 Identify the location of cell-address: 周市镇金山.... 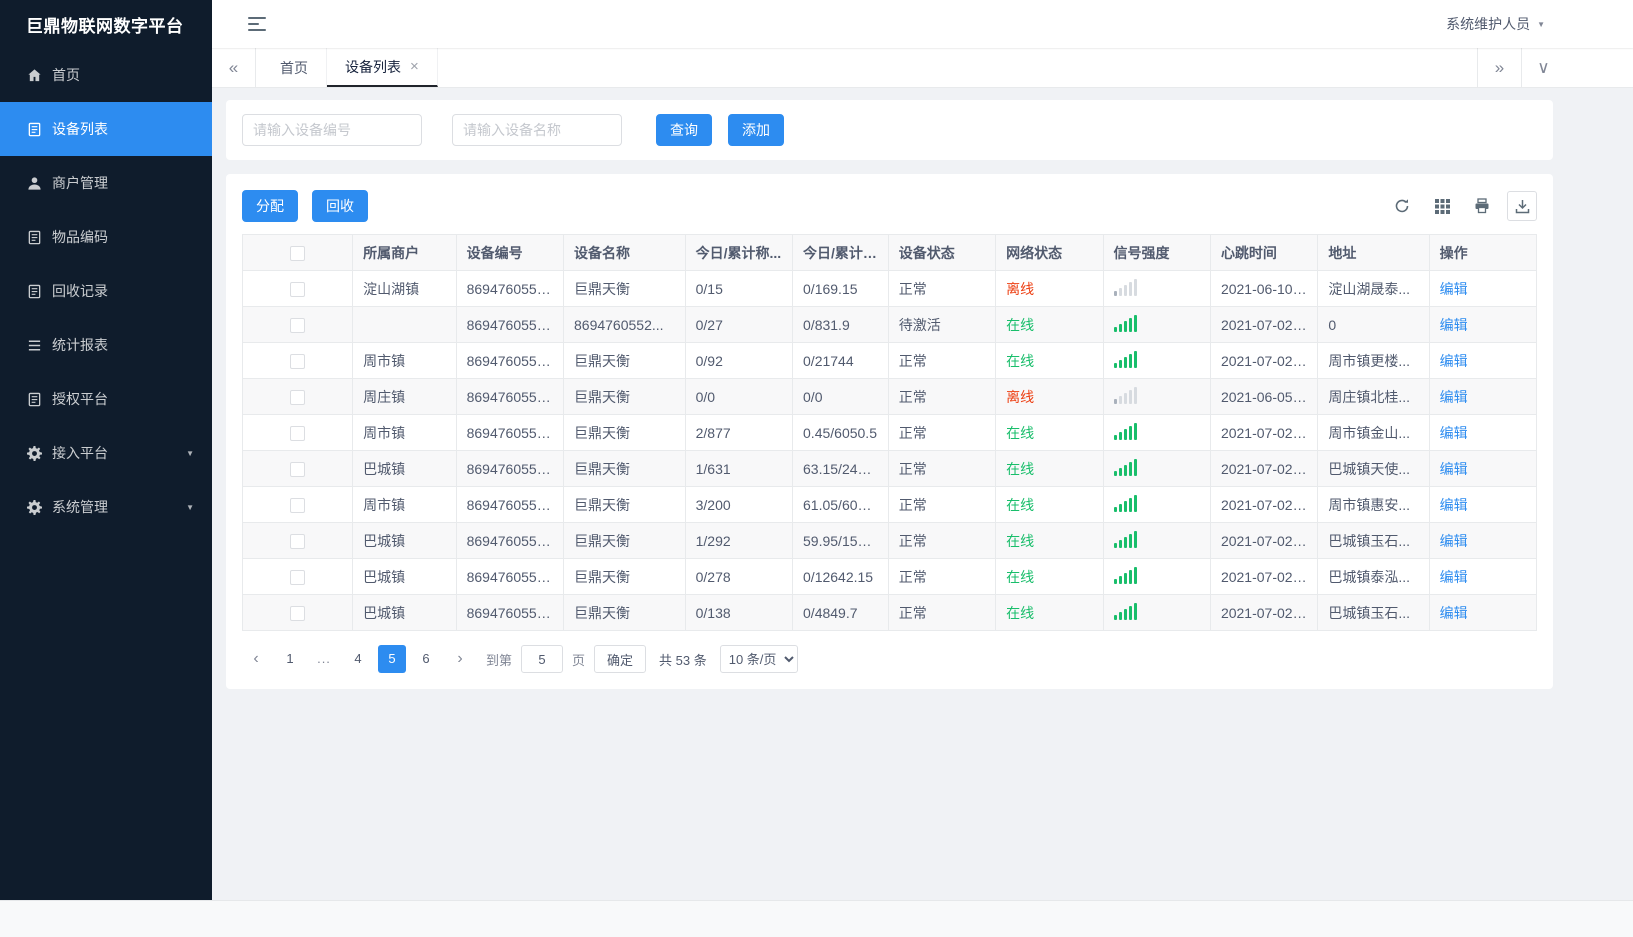
(1373, 432).